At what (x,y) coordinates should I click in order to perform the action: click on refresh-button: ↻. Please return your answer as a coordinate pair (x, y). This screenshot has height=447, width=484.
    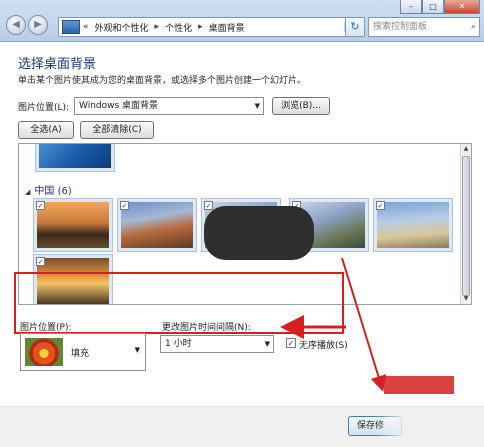
    Looking at the image, I should click on (355, 27).